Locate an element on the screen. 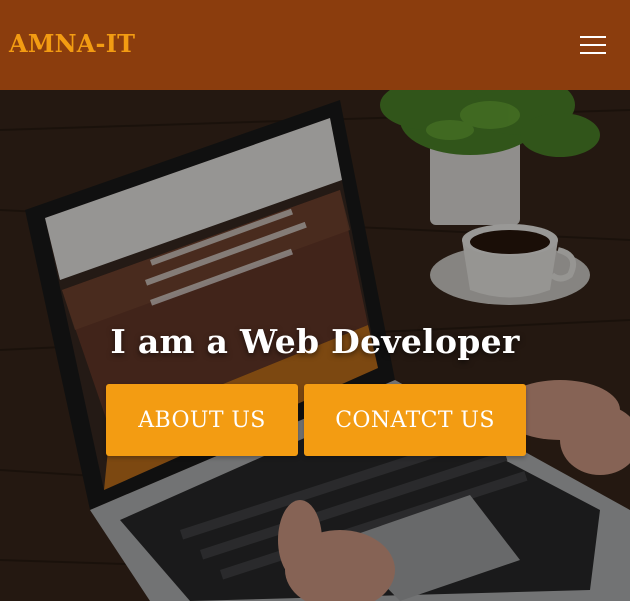 The width and height of the screenshot is (630, 601). menu-bar-bottom is located at coordinates (593, 53).